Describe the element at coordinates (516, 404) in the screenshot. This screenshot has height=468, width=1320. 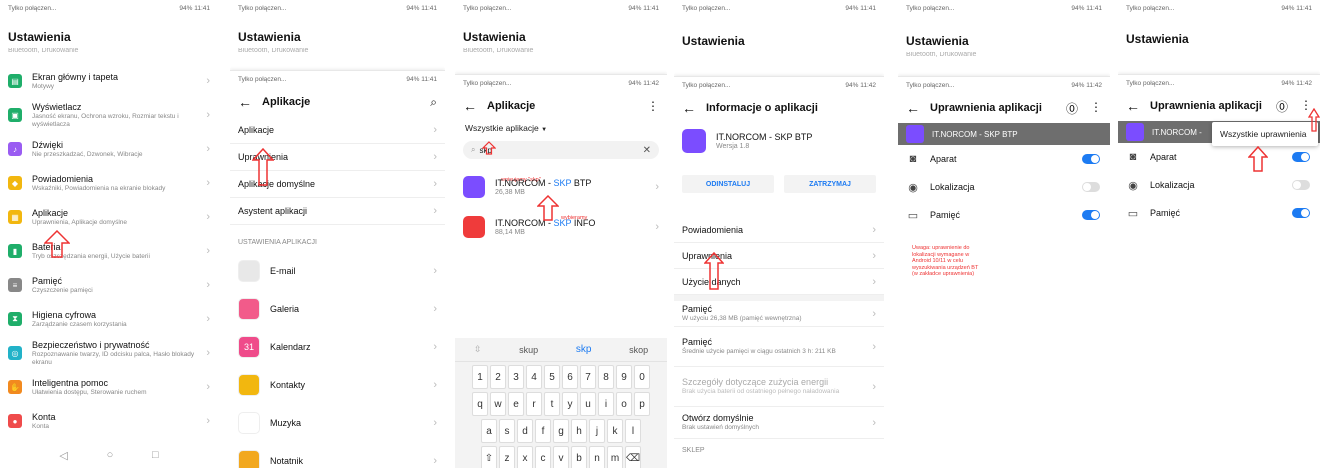
I see `keyboard-key: e` at that location.